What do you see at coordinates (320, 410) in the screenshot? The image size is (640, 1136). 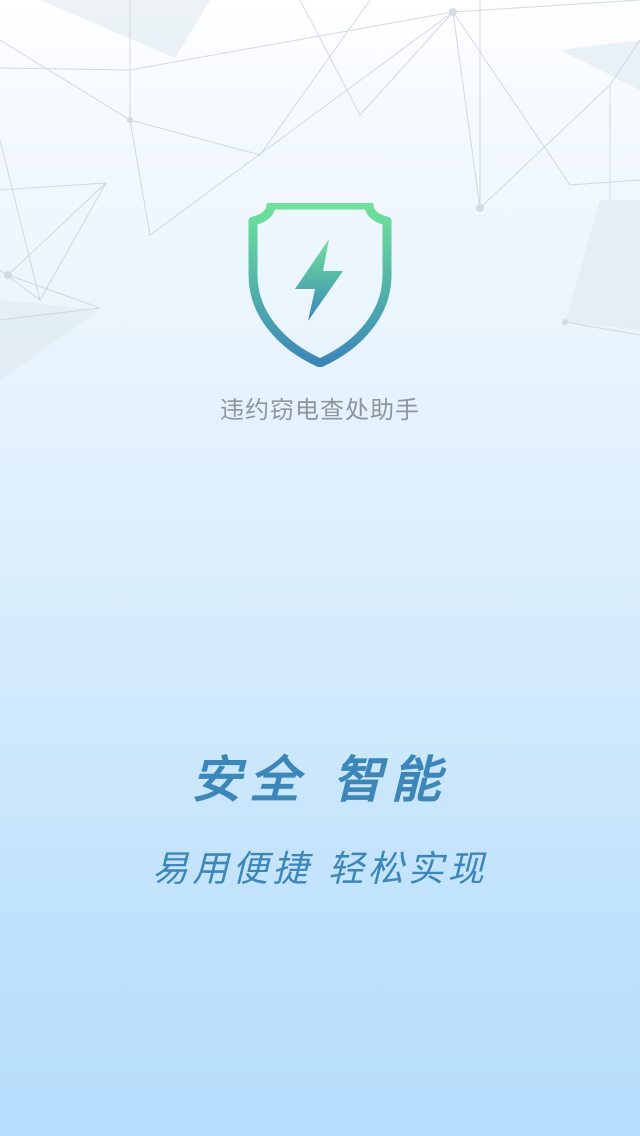 I see `app-name: 违约窃电查处助手` at bounding box center [320, 410].